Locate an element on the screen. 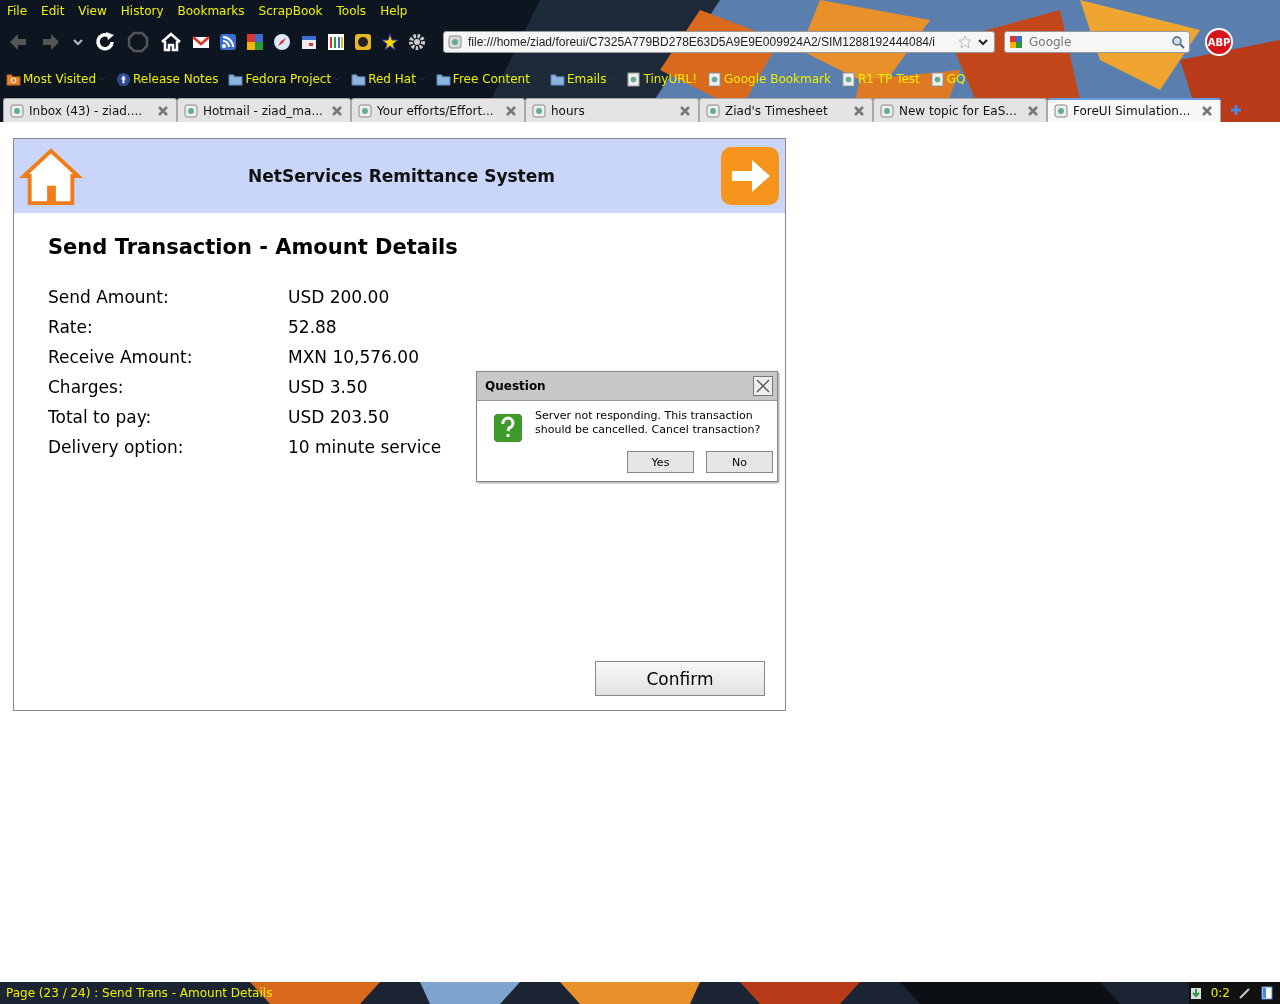 The image size is (1280, 1004). stop-icon is located at coordinates (138, 42).